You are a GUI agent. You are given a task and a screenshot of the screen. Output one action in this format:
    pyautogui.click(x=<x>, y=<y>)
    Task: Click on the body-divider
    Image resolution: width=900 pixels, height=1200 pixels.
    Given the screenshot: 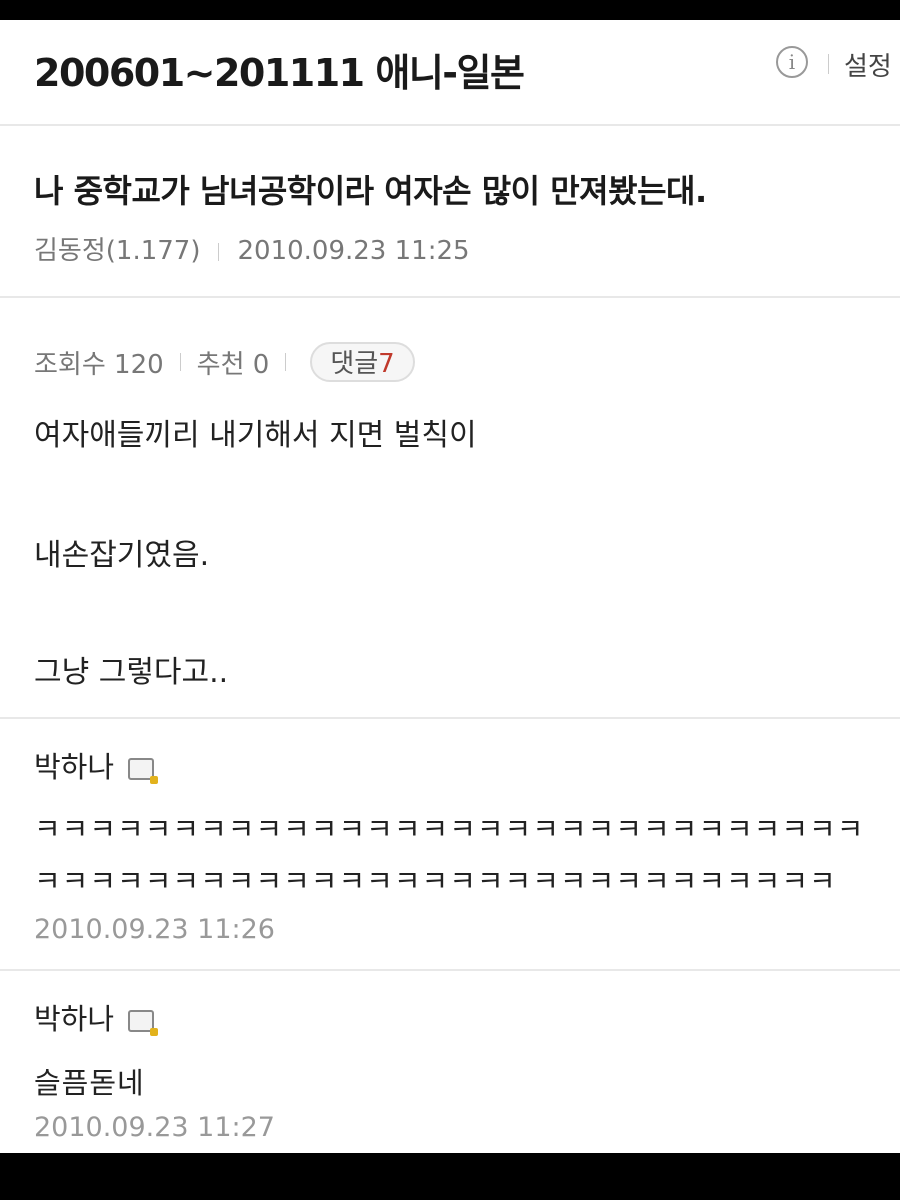 What is the action you would take?
    pyautogui.click(x=450, y=718)
    